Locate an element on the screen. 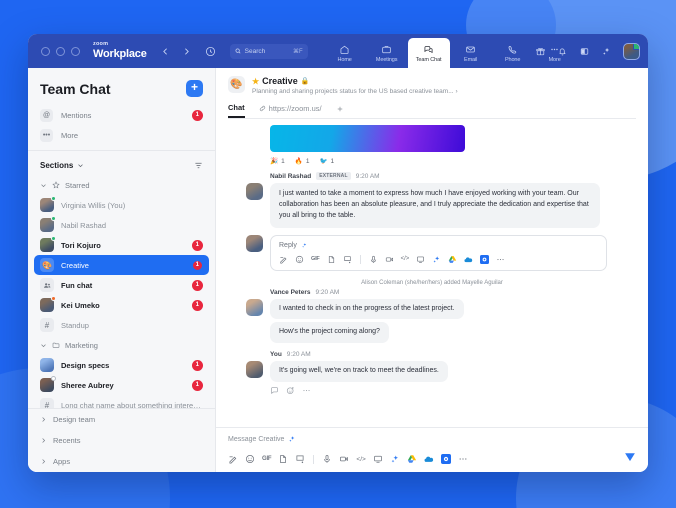 Image resolution: width=676 pixels, height=508 pixels. sidebar-item-mentions: @ Mentions 1 is located at coordinates (121, 115).